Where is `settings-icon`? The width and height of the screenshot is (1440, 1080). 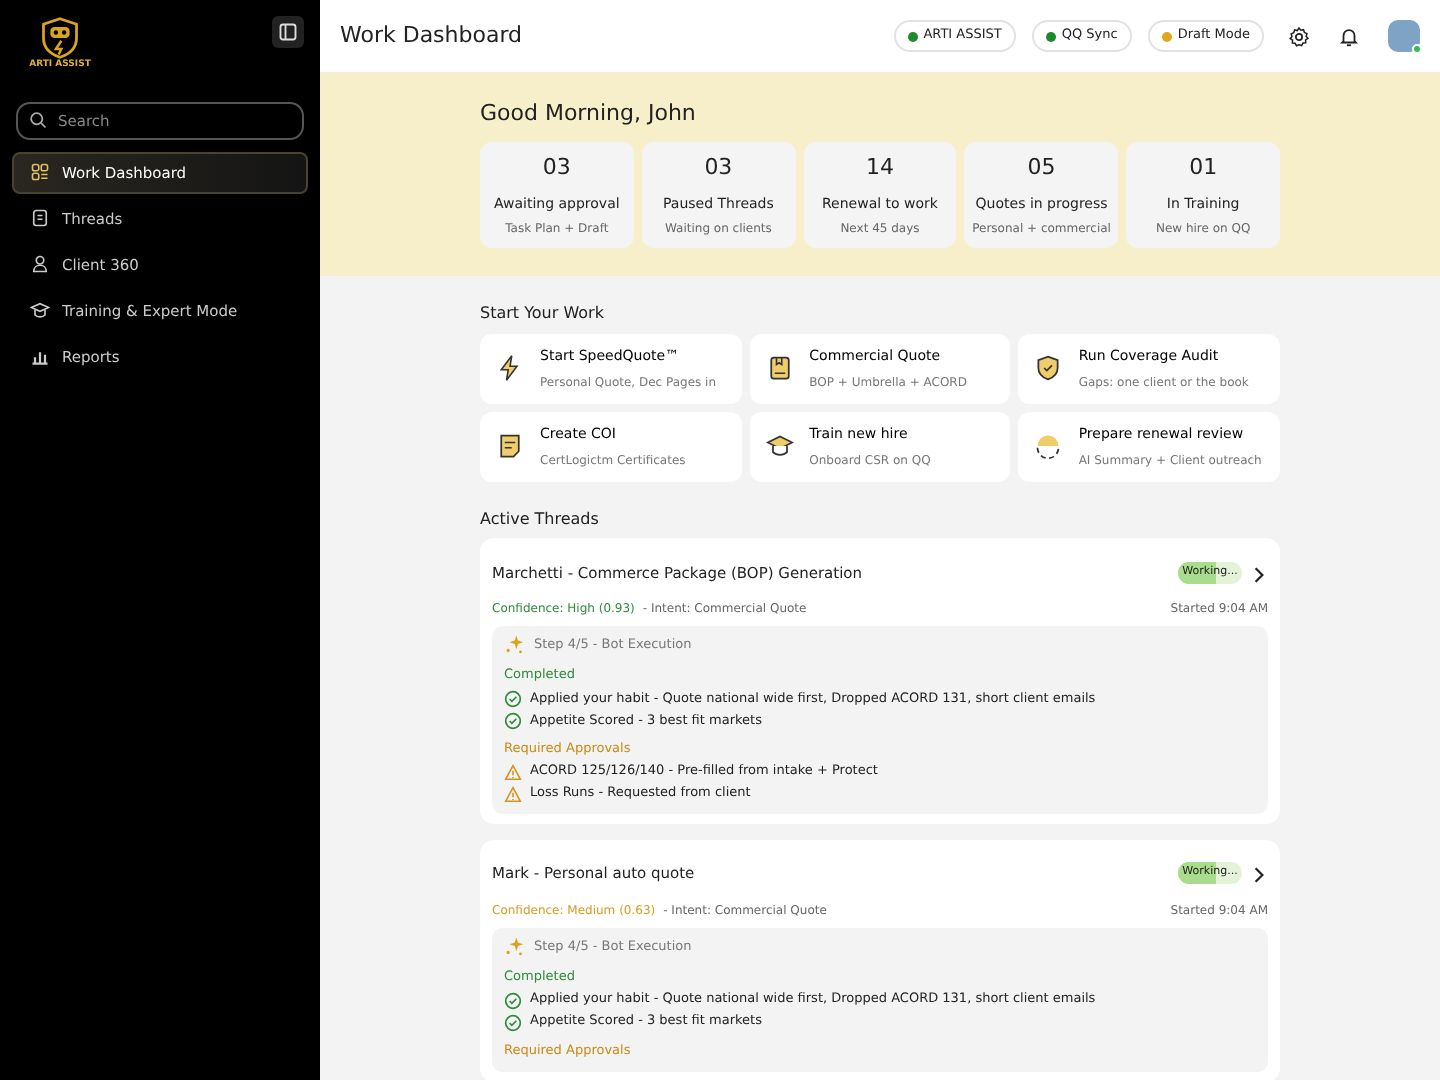 settings-icon is located at coordinates (1299, 37).